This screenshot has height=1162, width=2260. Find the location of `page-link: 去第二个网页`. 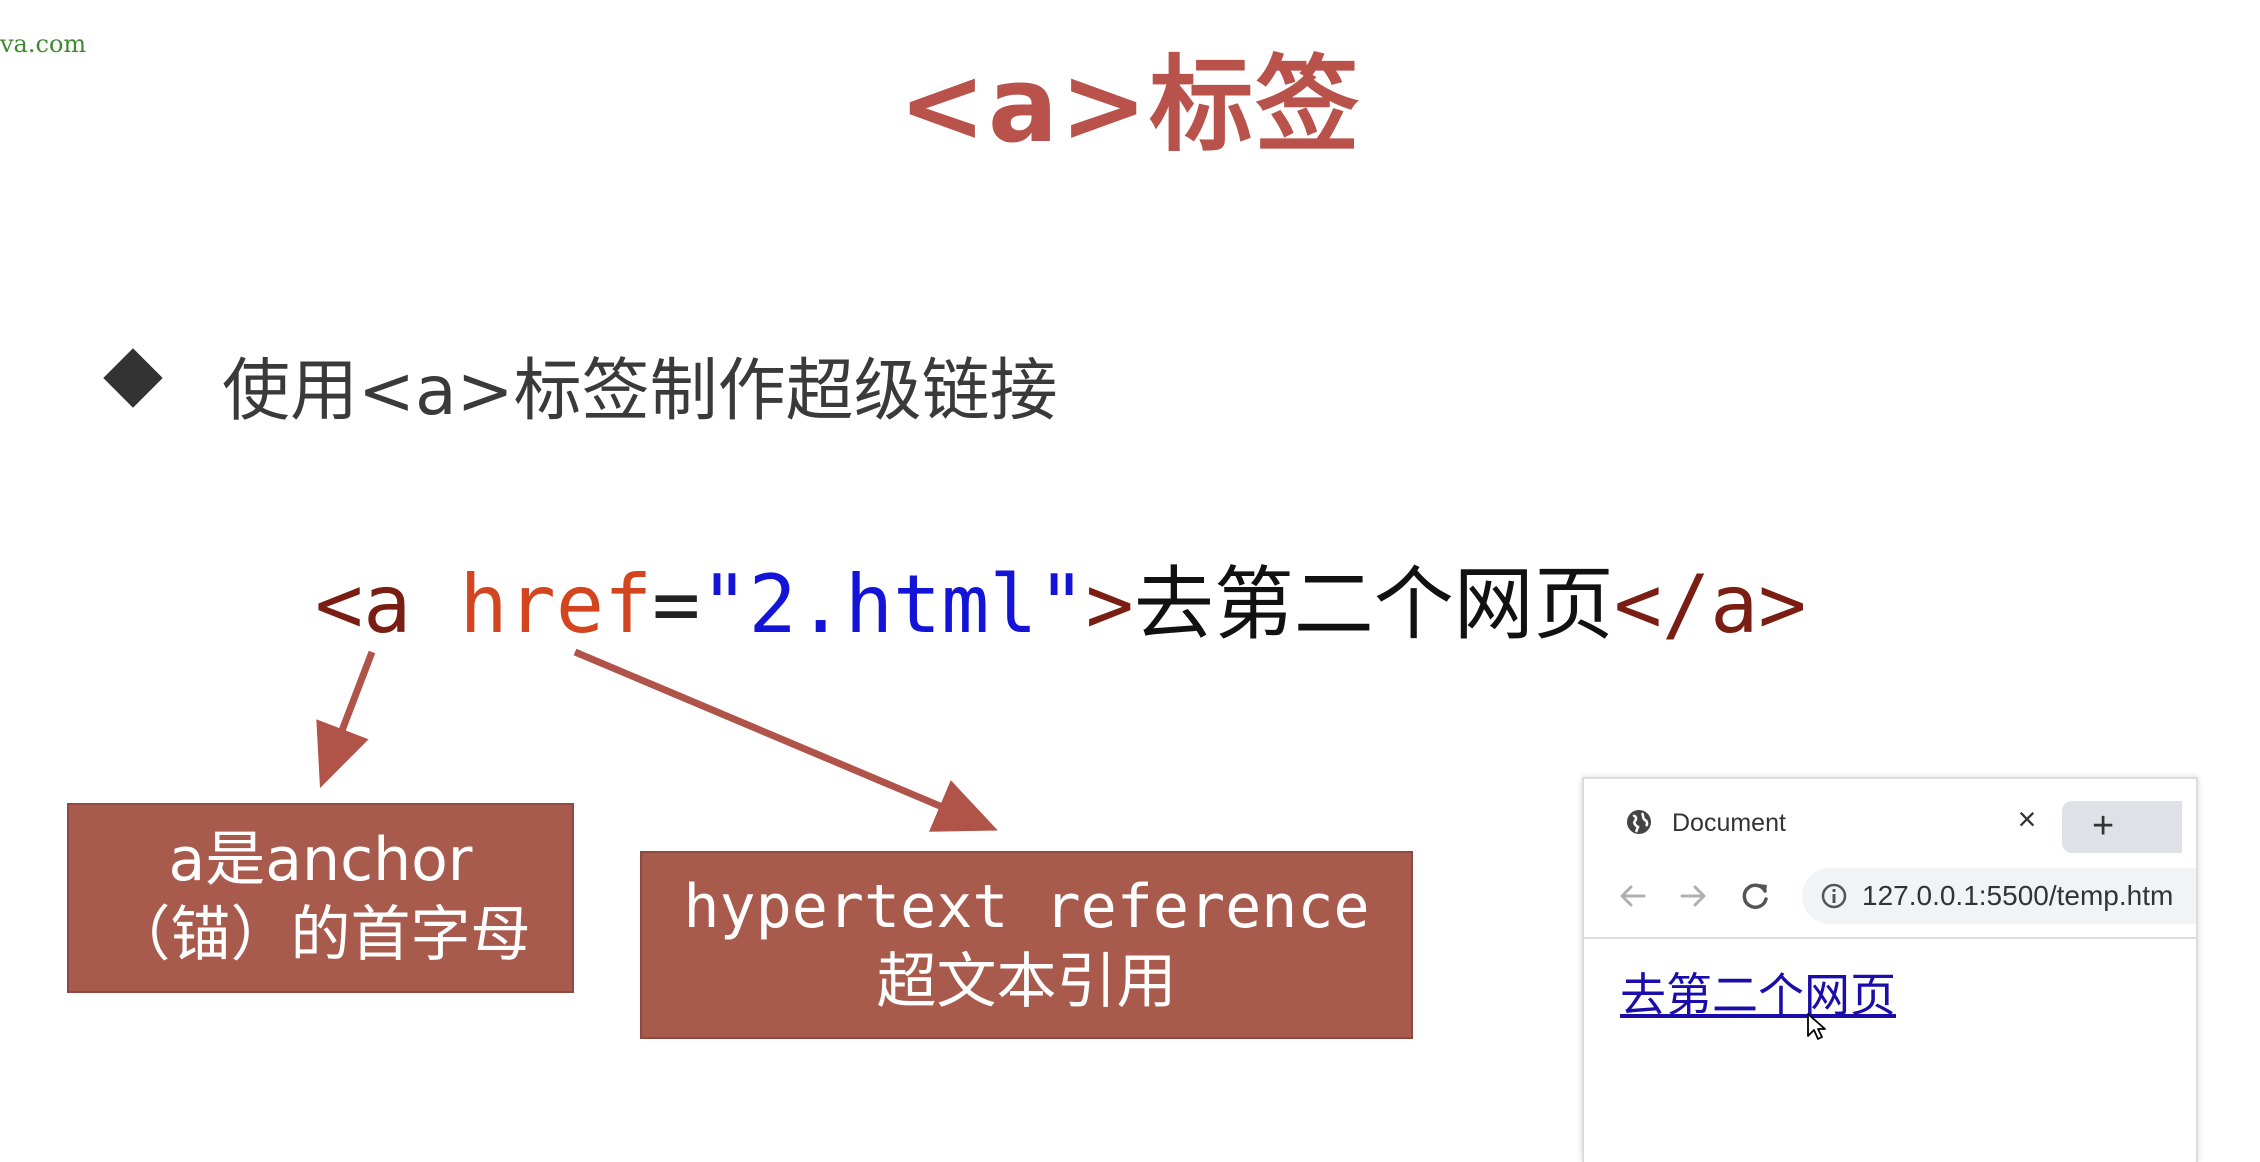

page-link: 去第二个网页 is located at coordinates (1758, 992).